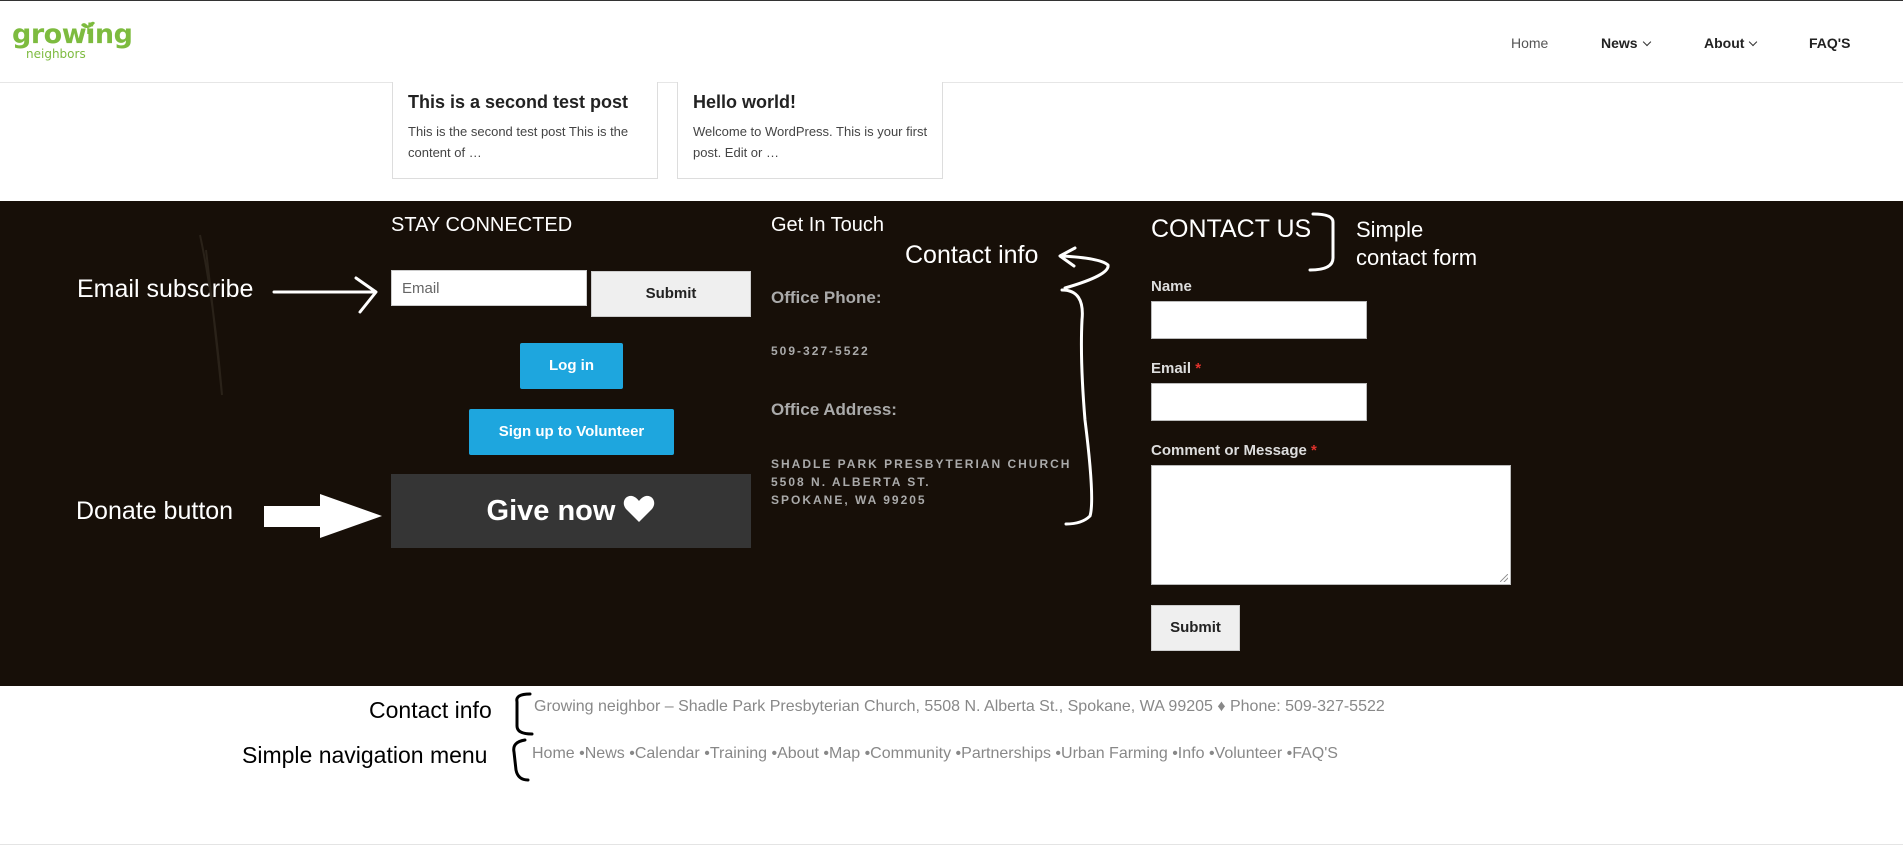  Describe the element at coordinates (908, 753) in the screenshot. I see `footer-nav-item: Community` at that location.